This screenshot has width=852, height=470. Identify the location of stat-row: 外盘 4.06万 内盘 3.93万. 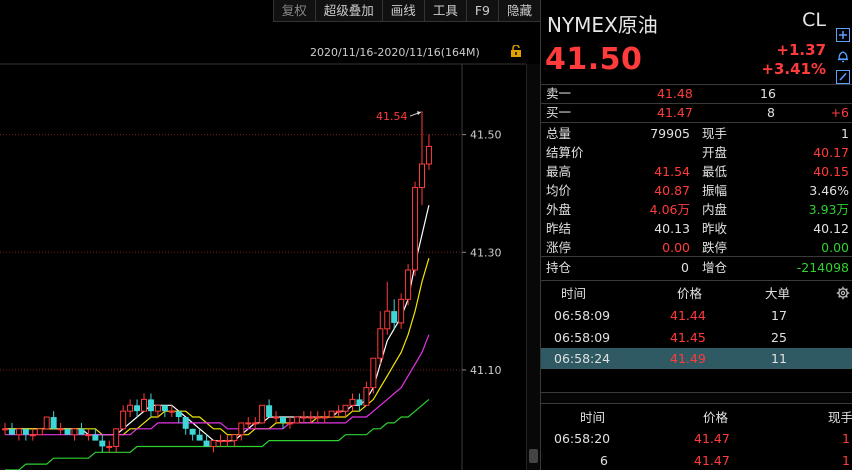
(696, 209).